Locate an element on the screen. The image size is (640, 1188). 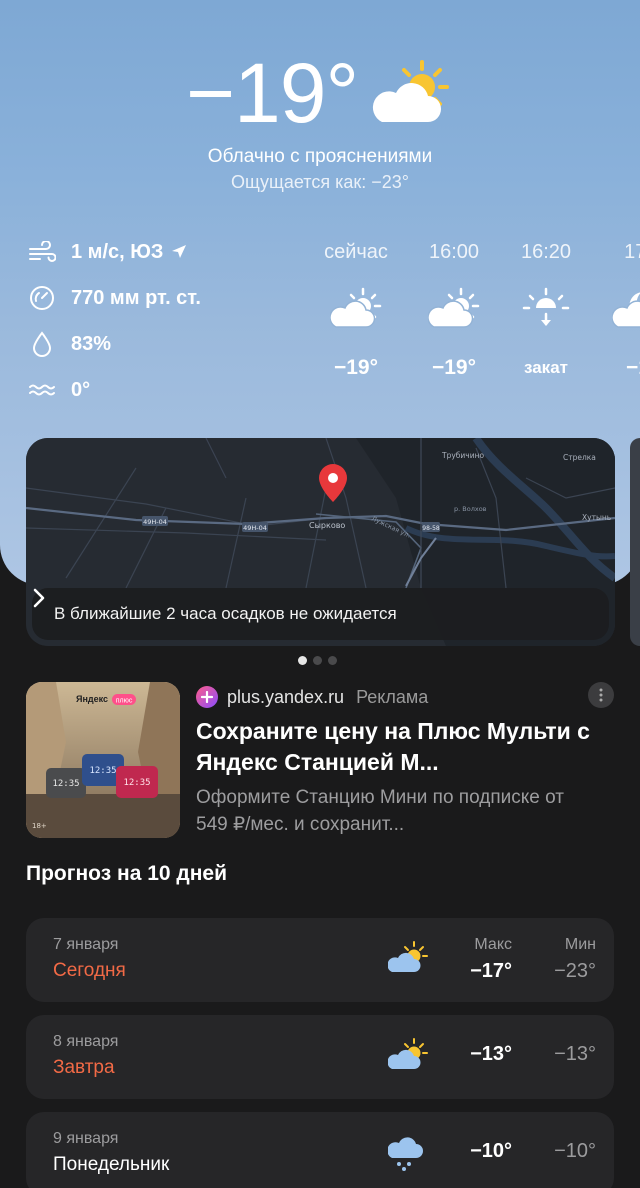
ad-image: Яндекс плюс 12:35 12:35 12:35 18+ is located at coordinates (103, 760).